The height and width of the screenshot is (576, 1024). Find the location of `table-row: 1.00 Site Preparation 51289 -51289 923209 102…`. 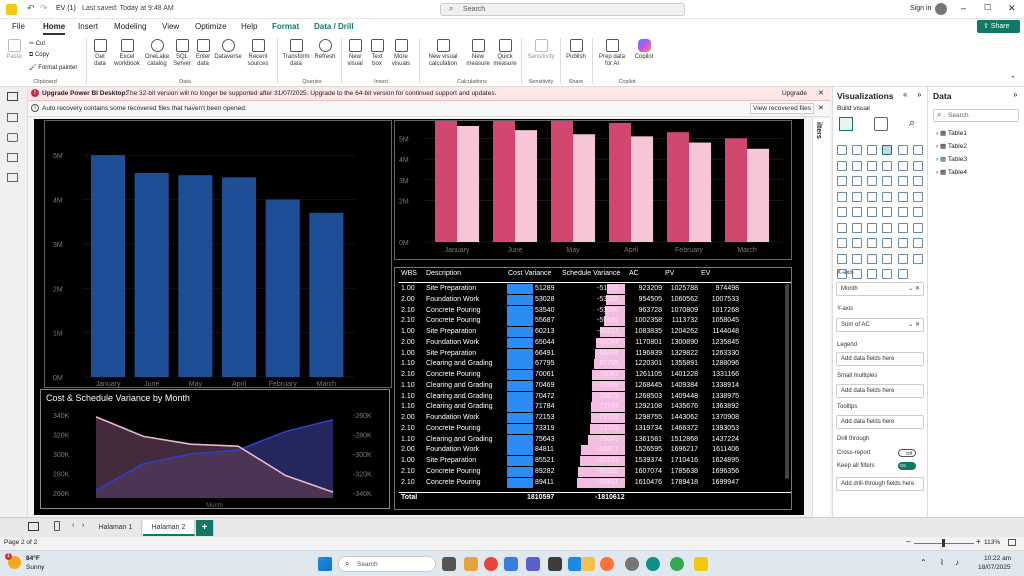

table-row: 1.00 Site Preparation 51289 -51289 923209 102… is located at coordinates (595, 289).